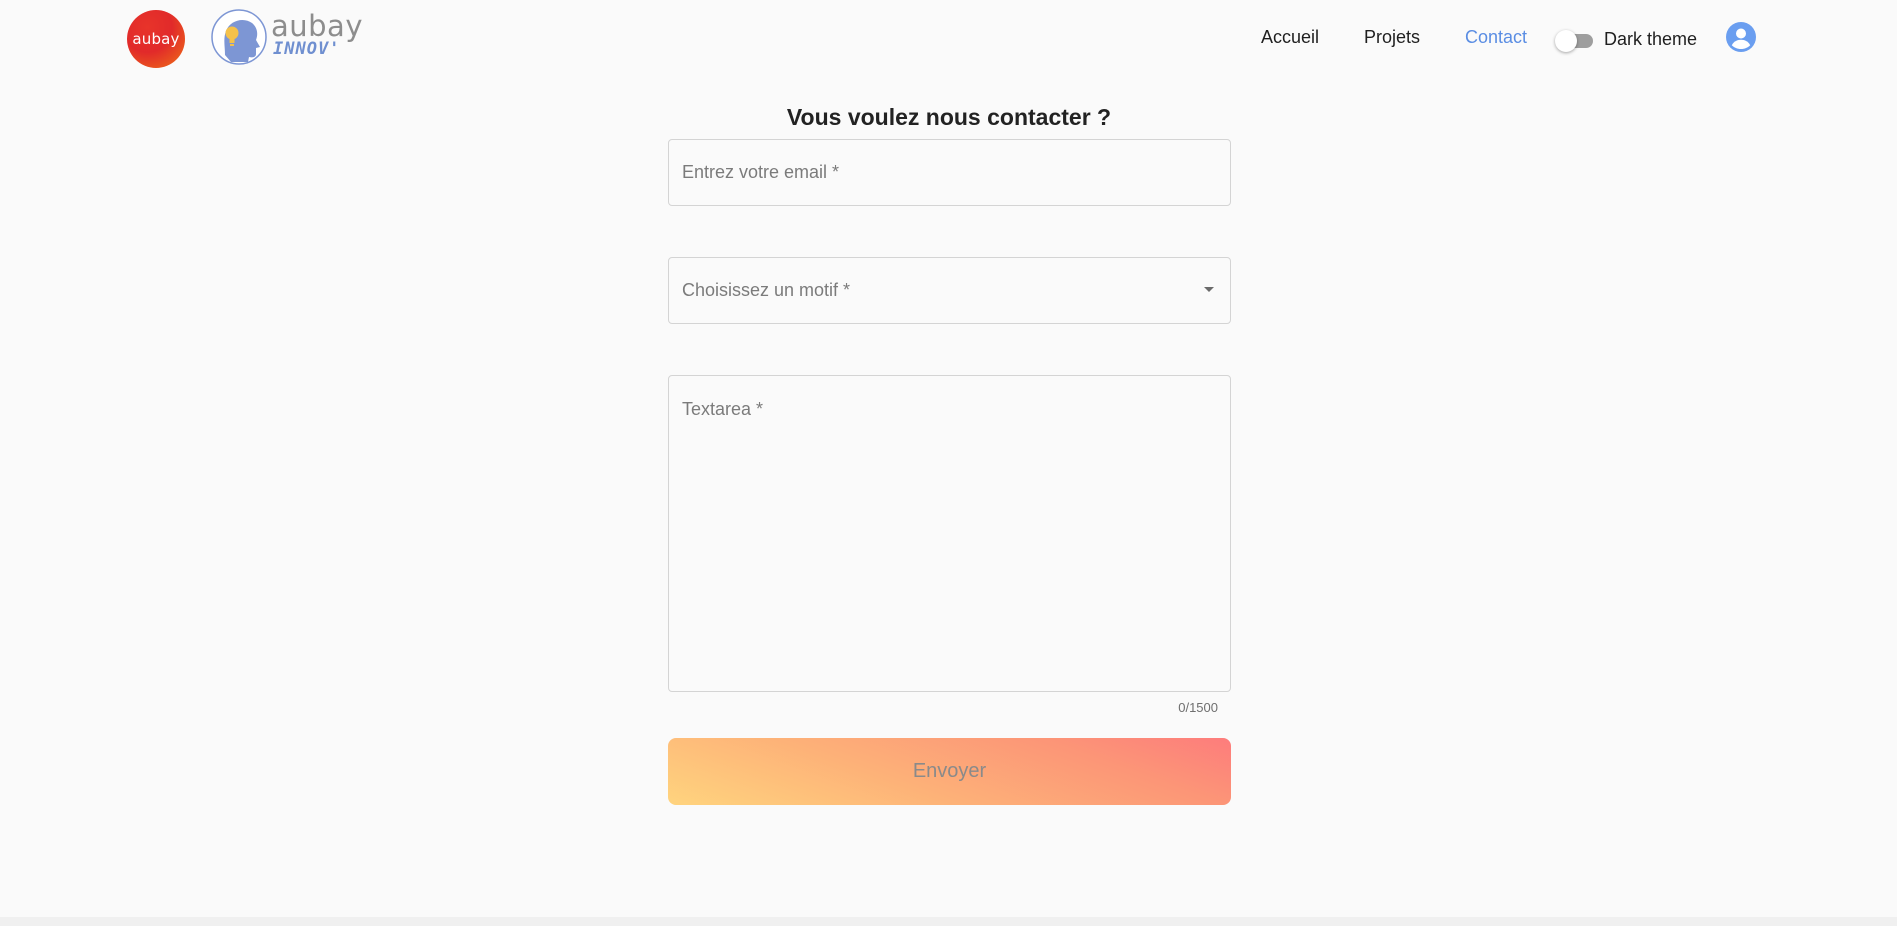  What do you see at coordinates (948, 921) in the screenshot?
I see `footer-strip` at bounding box center [948, 921].